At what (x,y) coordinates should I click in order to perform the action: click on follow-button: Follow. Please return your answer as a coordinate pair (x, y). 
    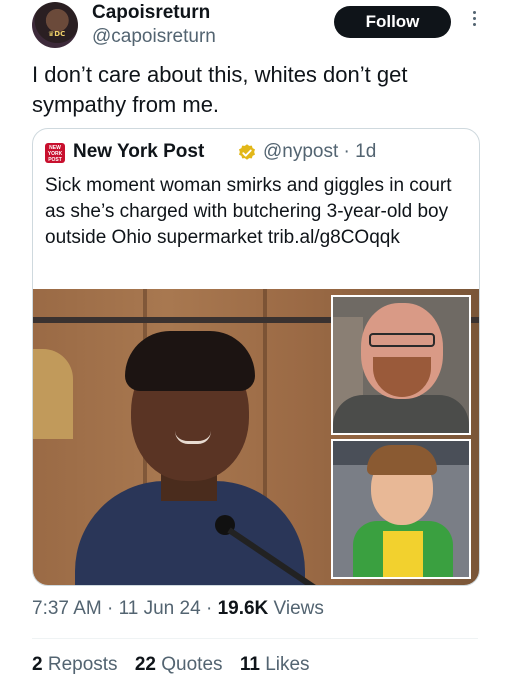
    Looking at the image, I should click on (392, 22).